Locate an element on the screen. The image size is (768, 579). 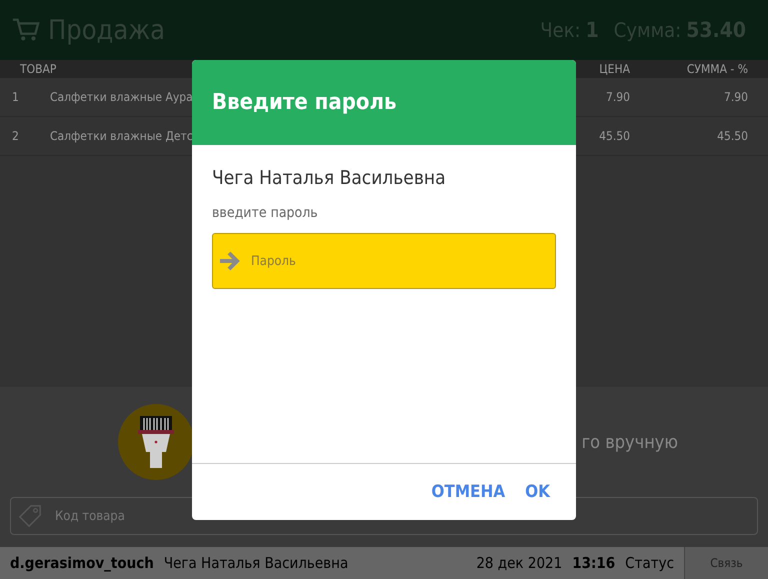
time-text: 13:16 is located at coordinates (594, 563).